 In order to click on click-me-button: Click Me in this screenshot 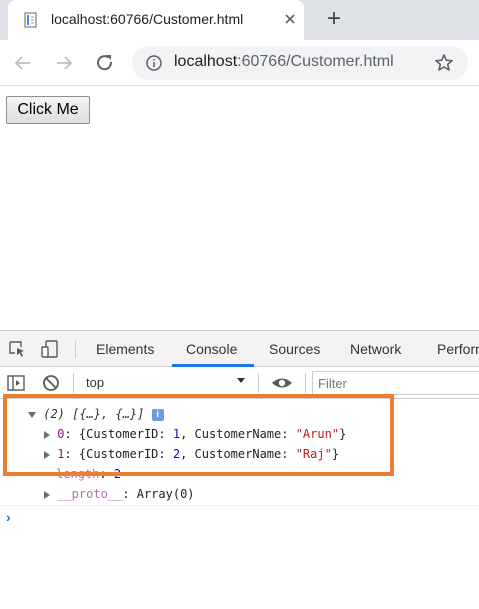, I will do `click(48, 110)`.